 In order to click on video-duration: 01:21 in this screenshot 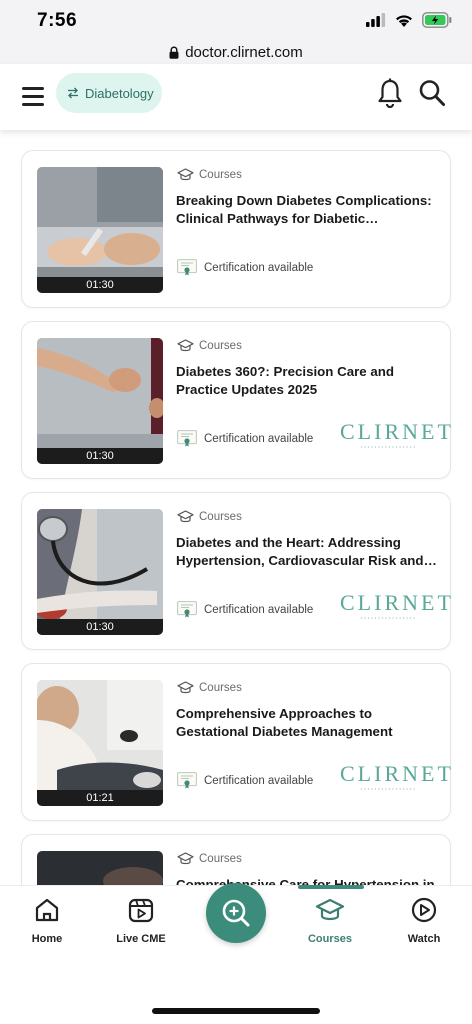, I will do `click(100, 798)`.